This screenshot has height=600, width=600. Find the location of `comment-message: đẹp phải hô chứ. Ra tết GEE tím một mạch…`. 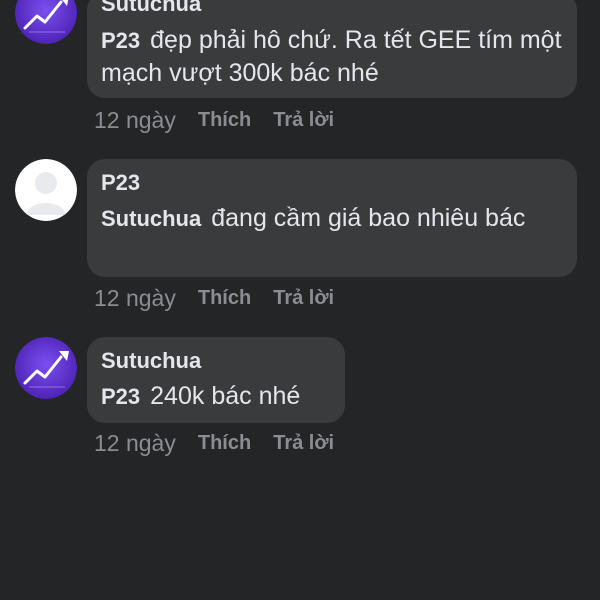

comment-message: đẹp phải hô chứ. Ra tết GEE tím một mạch… is located at coordinates (331, 56).